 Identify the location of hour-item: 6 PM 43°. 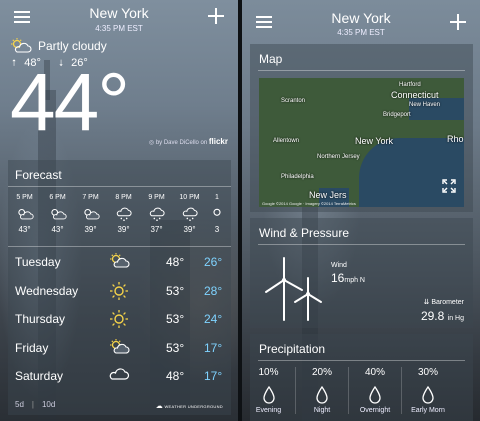
(57, 220).